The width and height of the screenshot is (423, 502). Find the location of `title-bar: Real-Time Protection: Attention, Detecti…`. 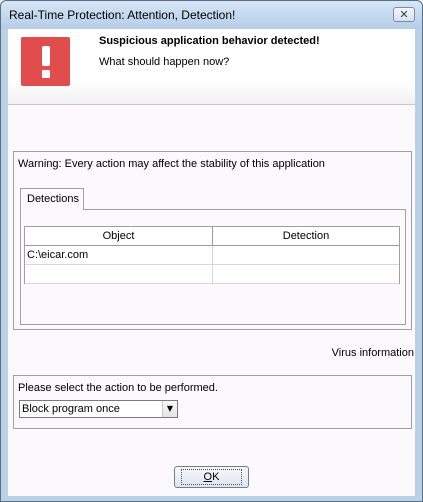

title-bar: Real-Time Protection: Attention, Detecti… is located at coordinates (211, 15).